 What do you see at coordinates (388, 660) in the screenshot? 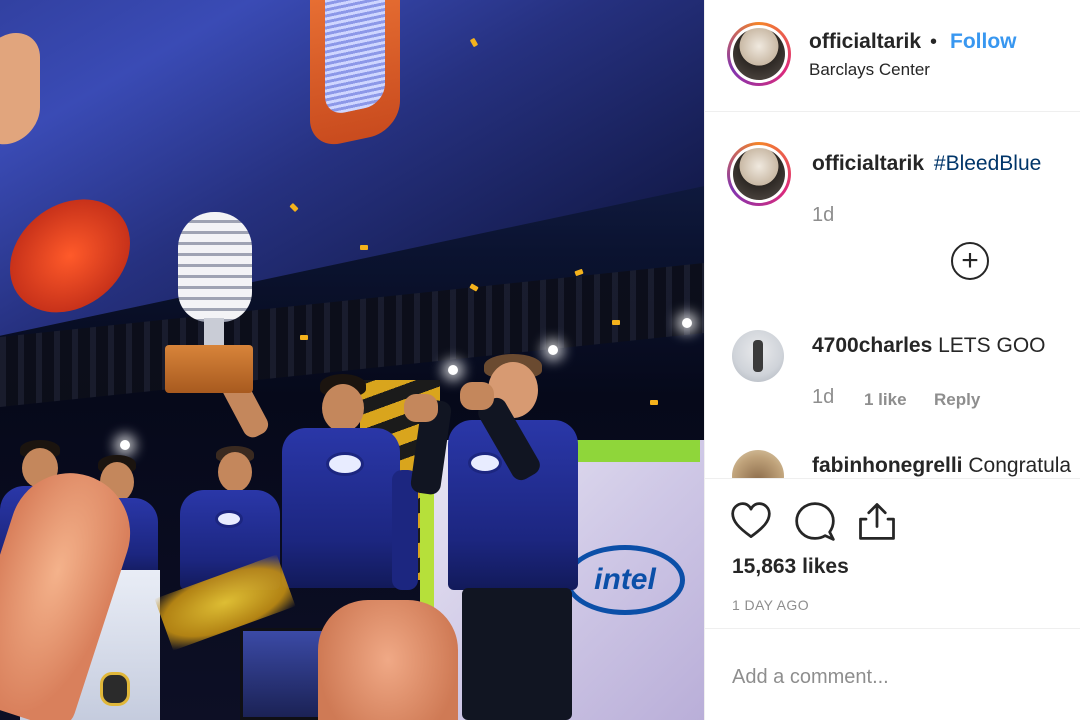
I see `fan-hand` at bounding box center [388, 660].